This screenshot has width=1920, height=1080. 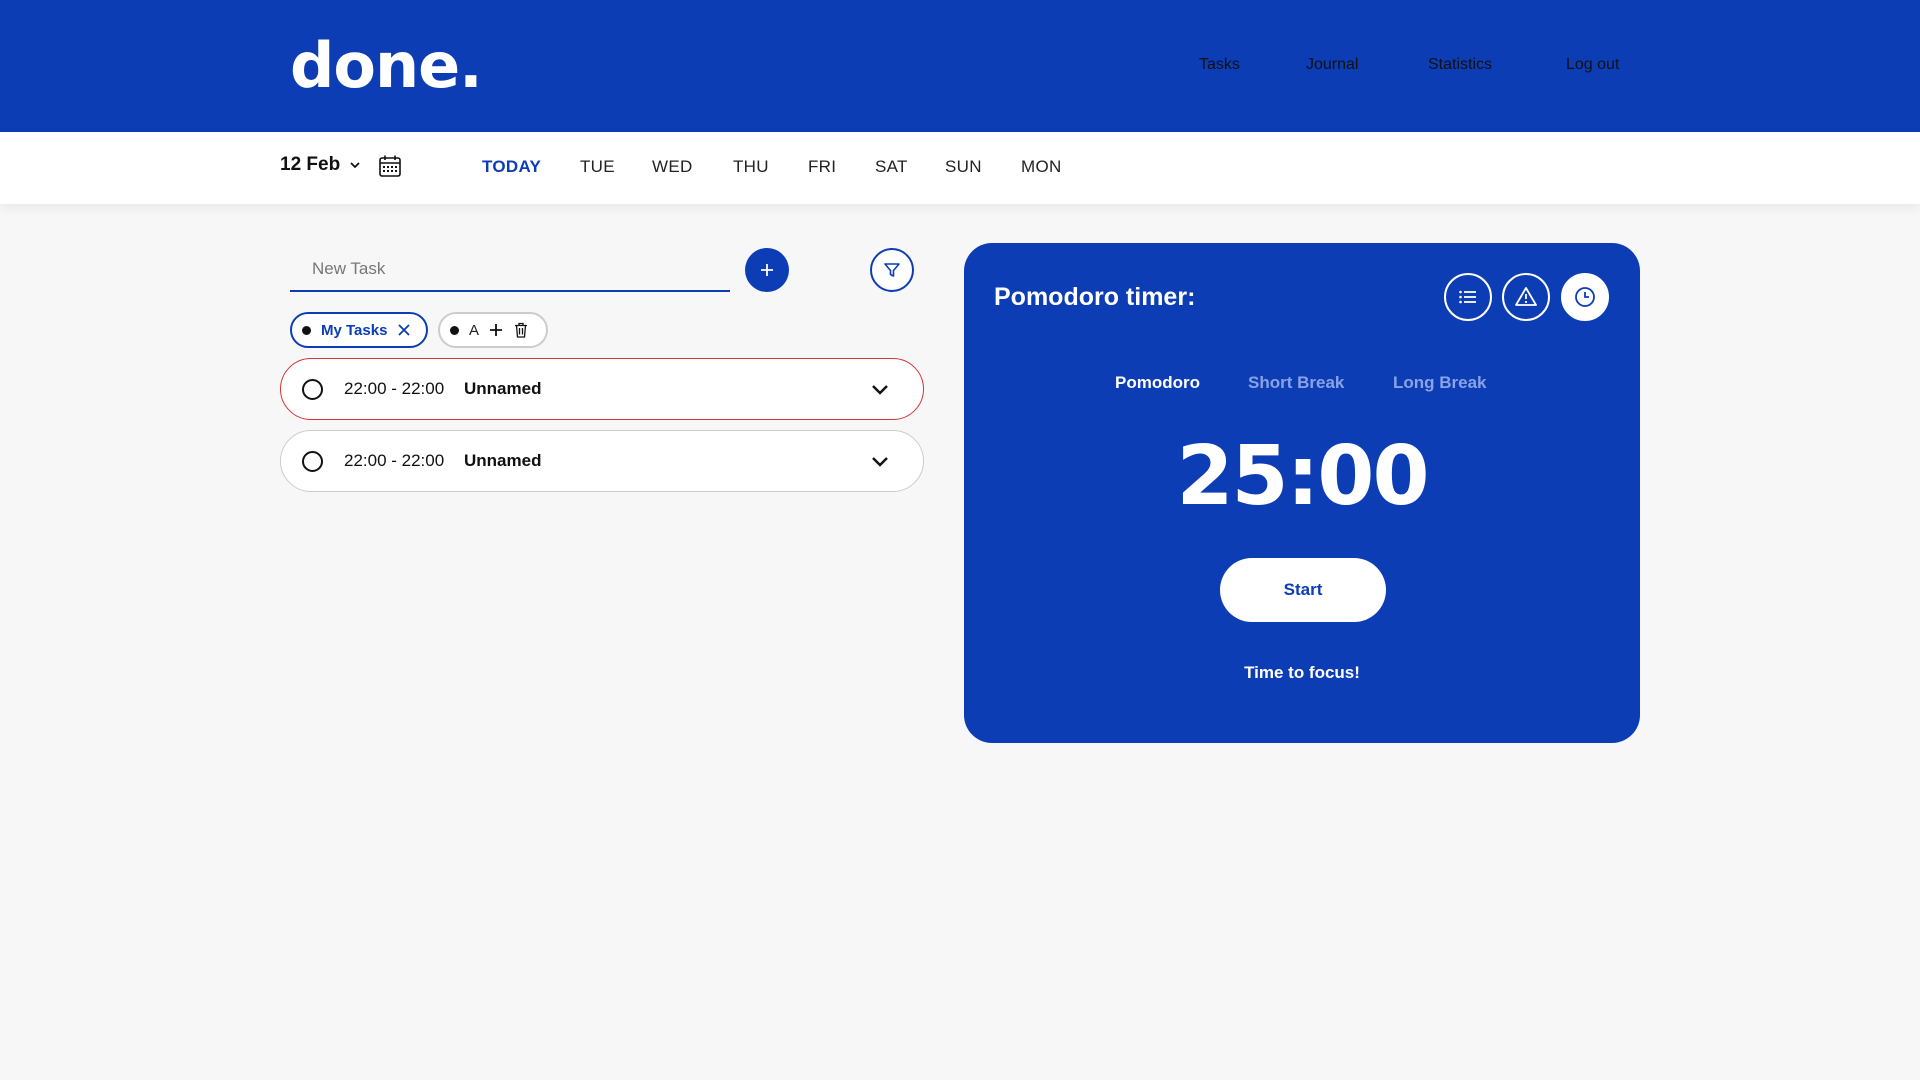 What do you see at coordinates (822, 167) in the screenshot?
I see `day-tab-fri: FRI` at bounding box center [822, 167].